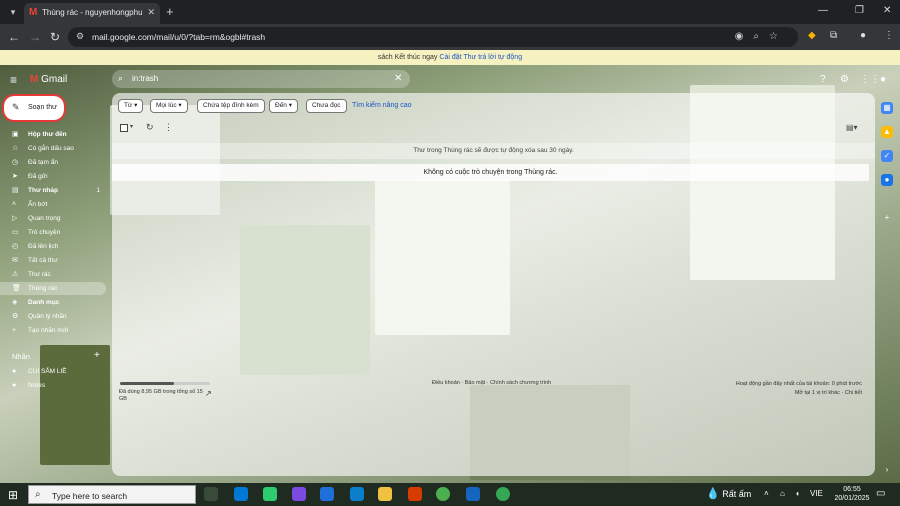 The height and width of the screenshot is (506, 900). What do you see at coordinates (327, 494) in the screenshot?
I see `word-icon` at bounding box center [327, 494].